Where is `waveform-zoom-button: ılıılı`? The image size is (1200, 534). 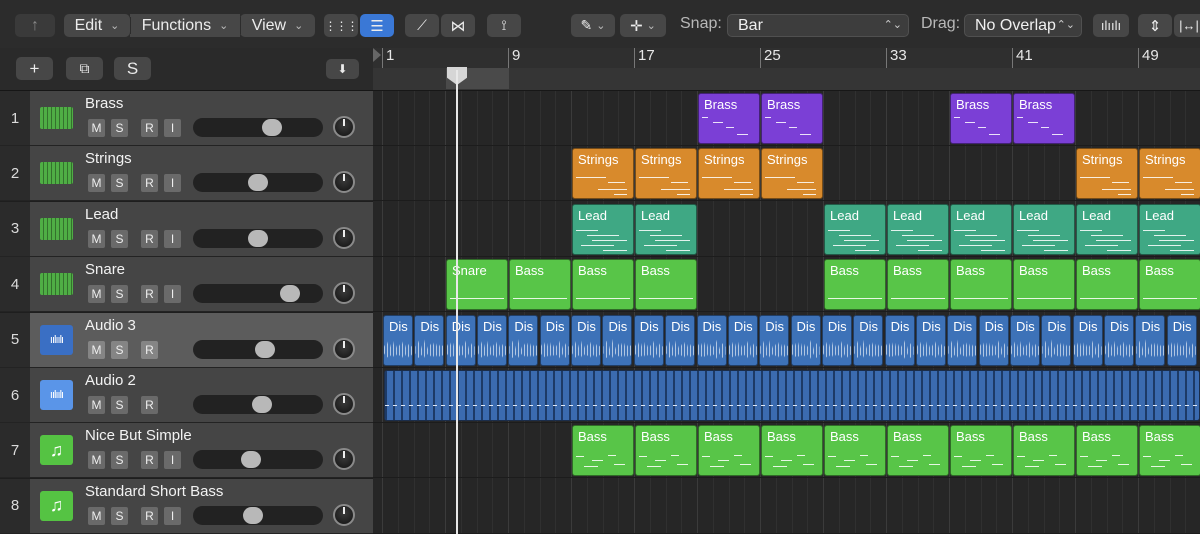
waveform-zoom-button: ılıılı is located at coordinates (1111, 25).